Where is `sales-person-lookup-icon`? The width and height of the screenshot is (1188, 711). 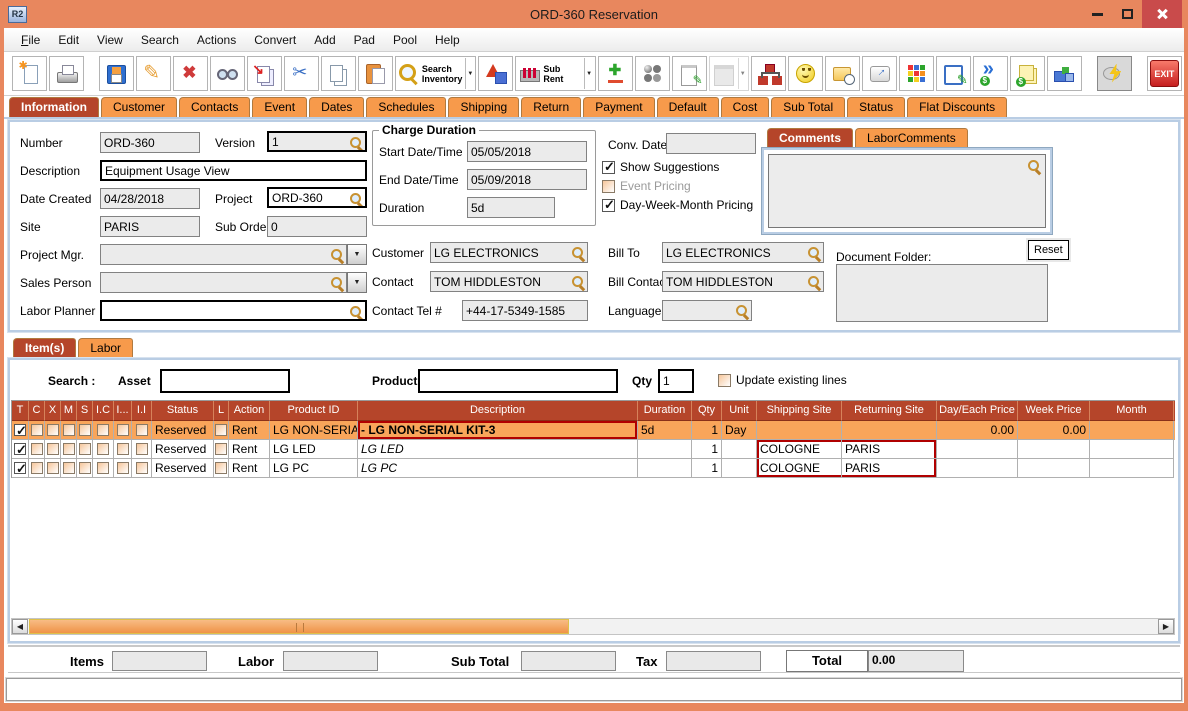
sales-person-lookup-icon is located at coordinates (337, 283).